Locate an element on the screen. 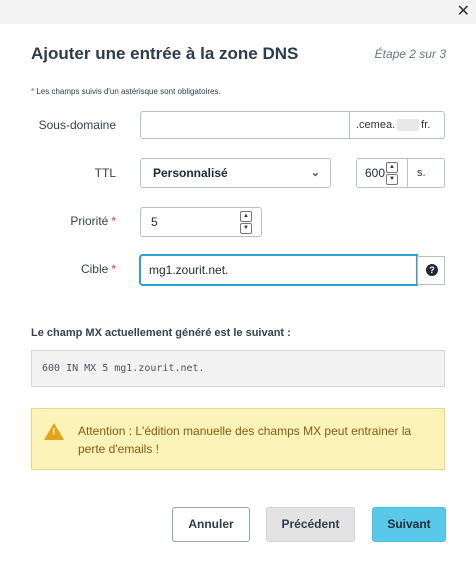 This screenshot has height=565, width=476. priority-spinner: ▲ ▼ is located at coordinates (246, 222).